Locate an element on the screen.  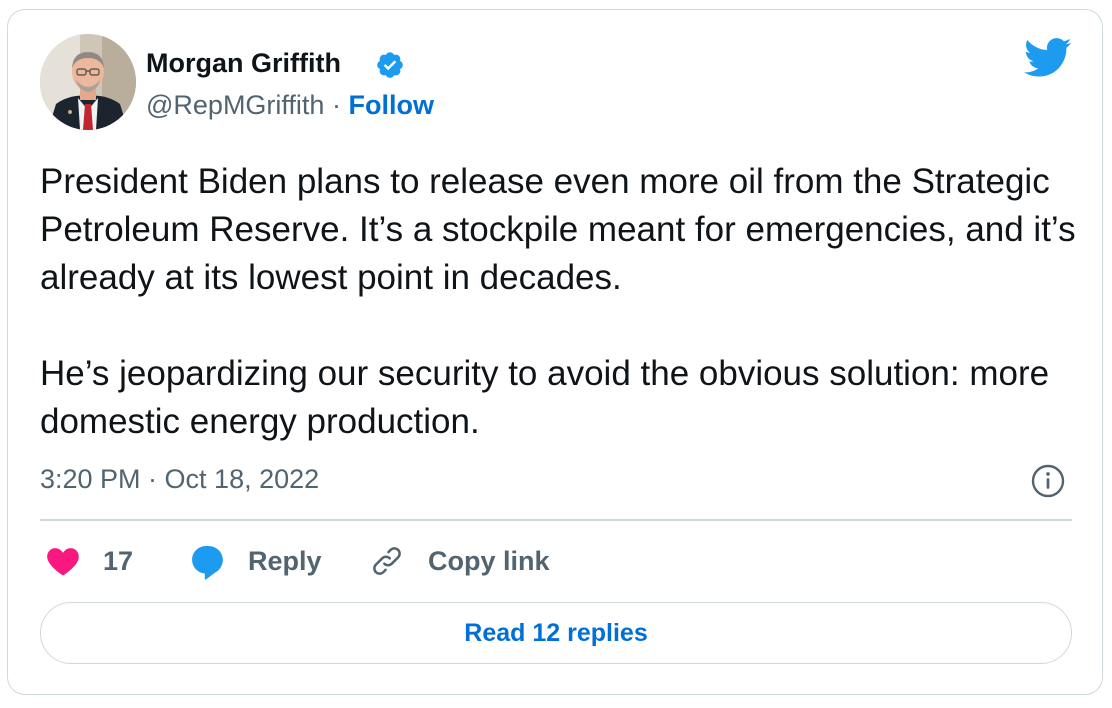
divider is located at coordinates (556, 520).